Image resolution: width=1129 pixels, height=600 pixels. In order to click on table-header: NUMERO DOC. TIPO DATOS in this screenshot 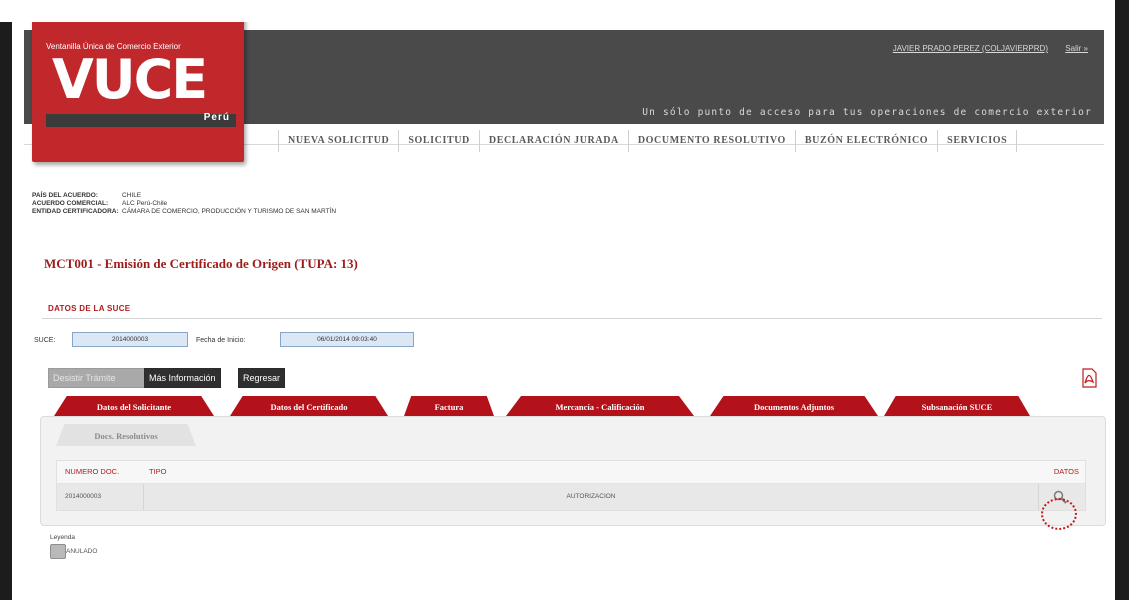, I will do `click(571, 472)`.